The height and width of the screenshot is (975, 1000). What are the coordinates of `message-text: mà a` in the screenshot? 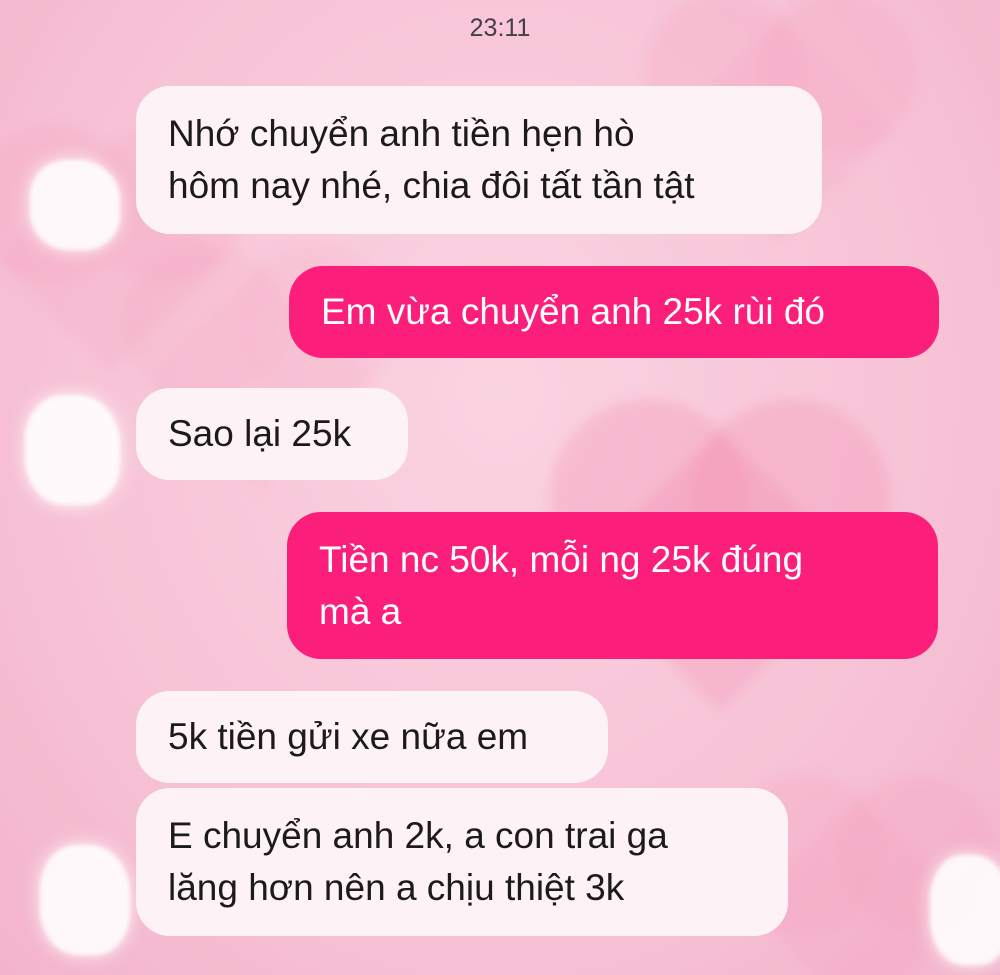 It's located at (360, 611).